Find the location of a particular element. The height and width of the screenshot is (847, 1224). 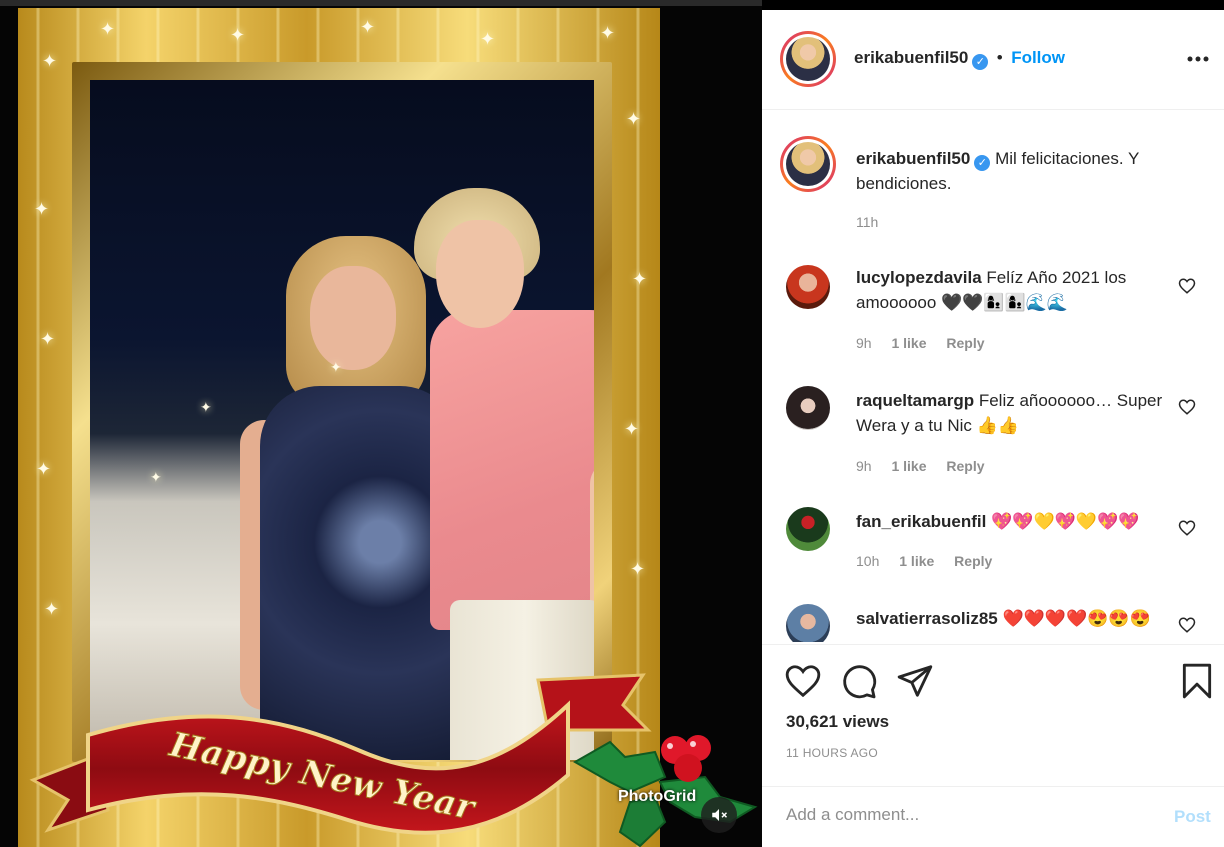

comment-username: salvatierrasoliz85 is located at coordinates (927, 618).